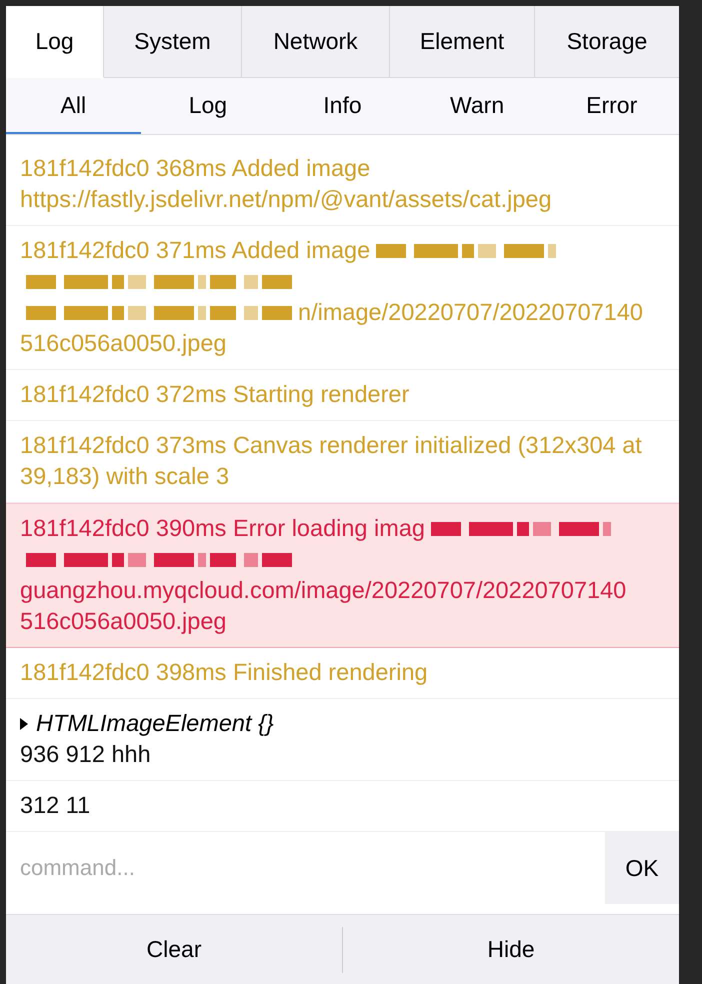 The width and height of the screenshot is (702, 984). Describe the element at coordinates (55, 805) in the screenshot. I see `log-text: 312 11` at that location.